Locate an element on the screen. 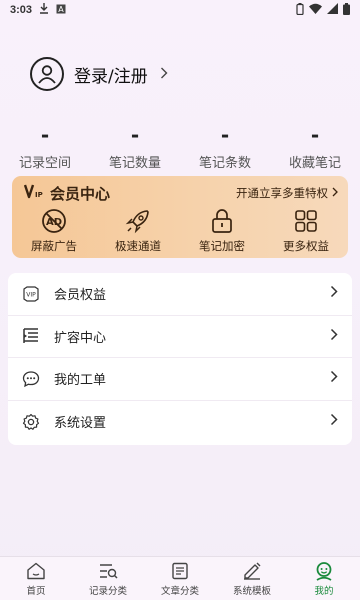 The image size is (360, 600). grid-icon is located at coordinates (306, 221).